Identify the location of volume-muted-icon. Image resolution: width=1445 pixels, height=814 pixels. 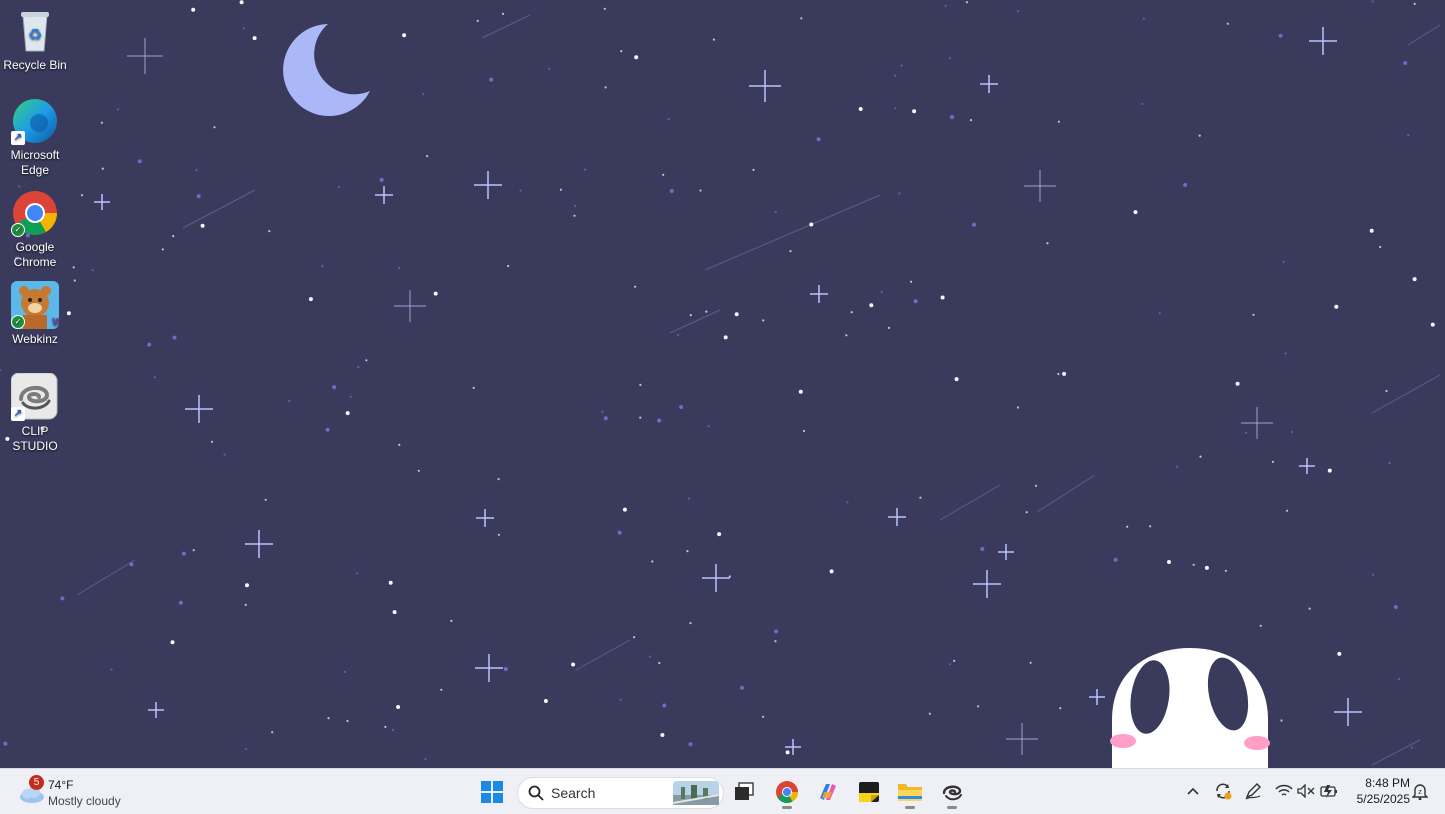
(1306, 791).